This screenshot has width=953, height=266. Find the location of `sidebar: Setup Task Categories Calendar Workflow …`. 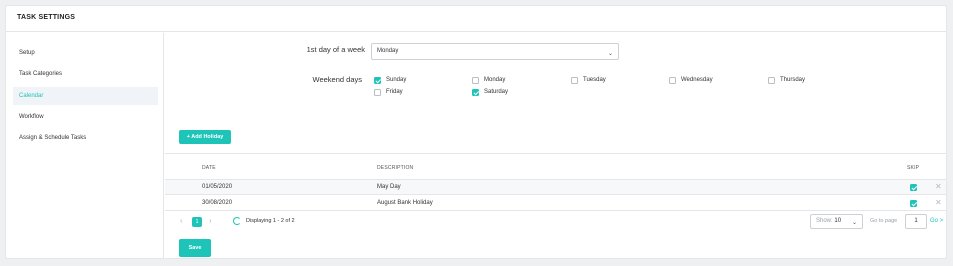

sidebar: Setup Task Categories Calendar Workflow … is located at coordinates (85, 146).